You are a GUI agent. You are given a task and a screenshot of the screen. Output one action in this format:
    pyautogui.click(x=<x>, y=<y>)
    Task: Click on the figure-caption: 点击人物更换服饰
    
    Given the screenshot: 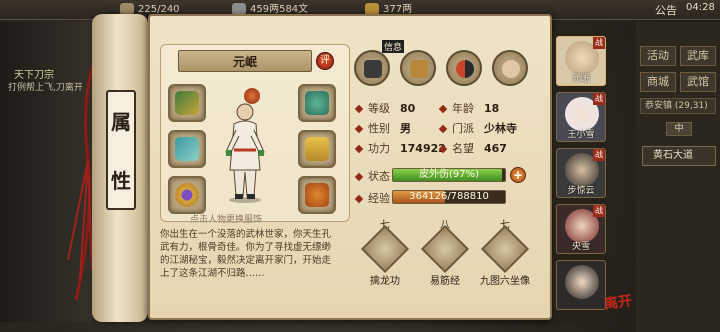 What is the action you would take?
    pyautogui.click(x=226, y=220)
    